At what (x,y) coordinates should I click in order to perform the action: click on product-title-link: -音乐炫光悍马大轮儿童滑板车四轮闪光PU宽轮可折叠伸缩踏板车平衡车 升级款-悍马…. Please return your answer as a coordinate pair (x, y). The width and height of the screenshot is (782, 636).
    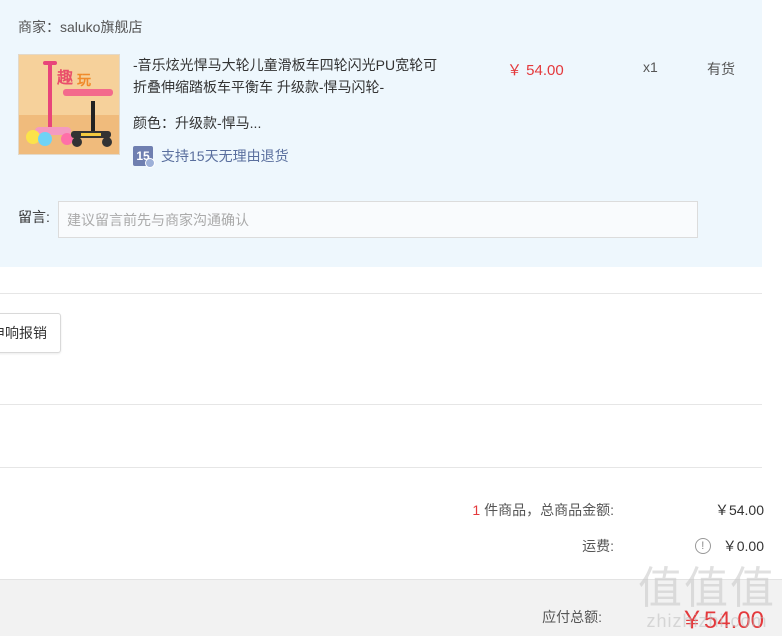
    Looking at the image, I should click on (288, 76).